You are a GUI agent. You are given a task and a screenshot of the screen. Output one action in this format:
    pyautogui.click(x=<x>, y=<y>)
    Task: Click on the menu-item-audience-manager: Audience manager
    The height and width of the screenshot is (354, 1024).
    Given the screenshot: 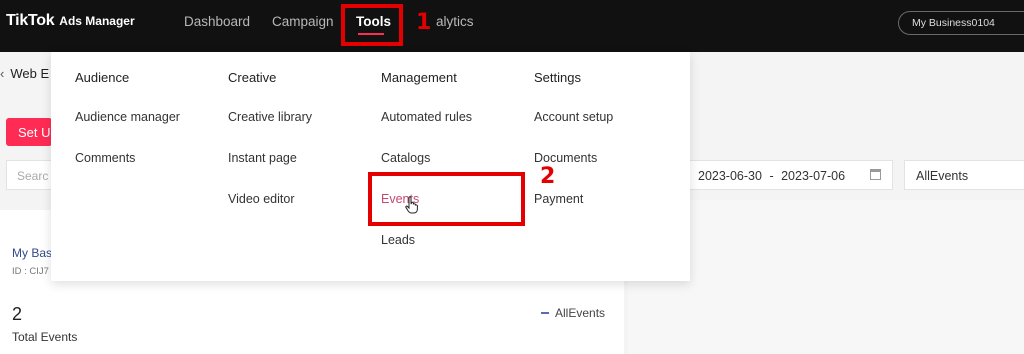 What is the action you would take?
    pyautogui.click(x=127, y=117)
    